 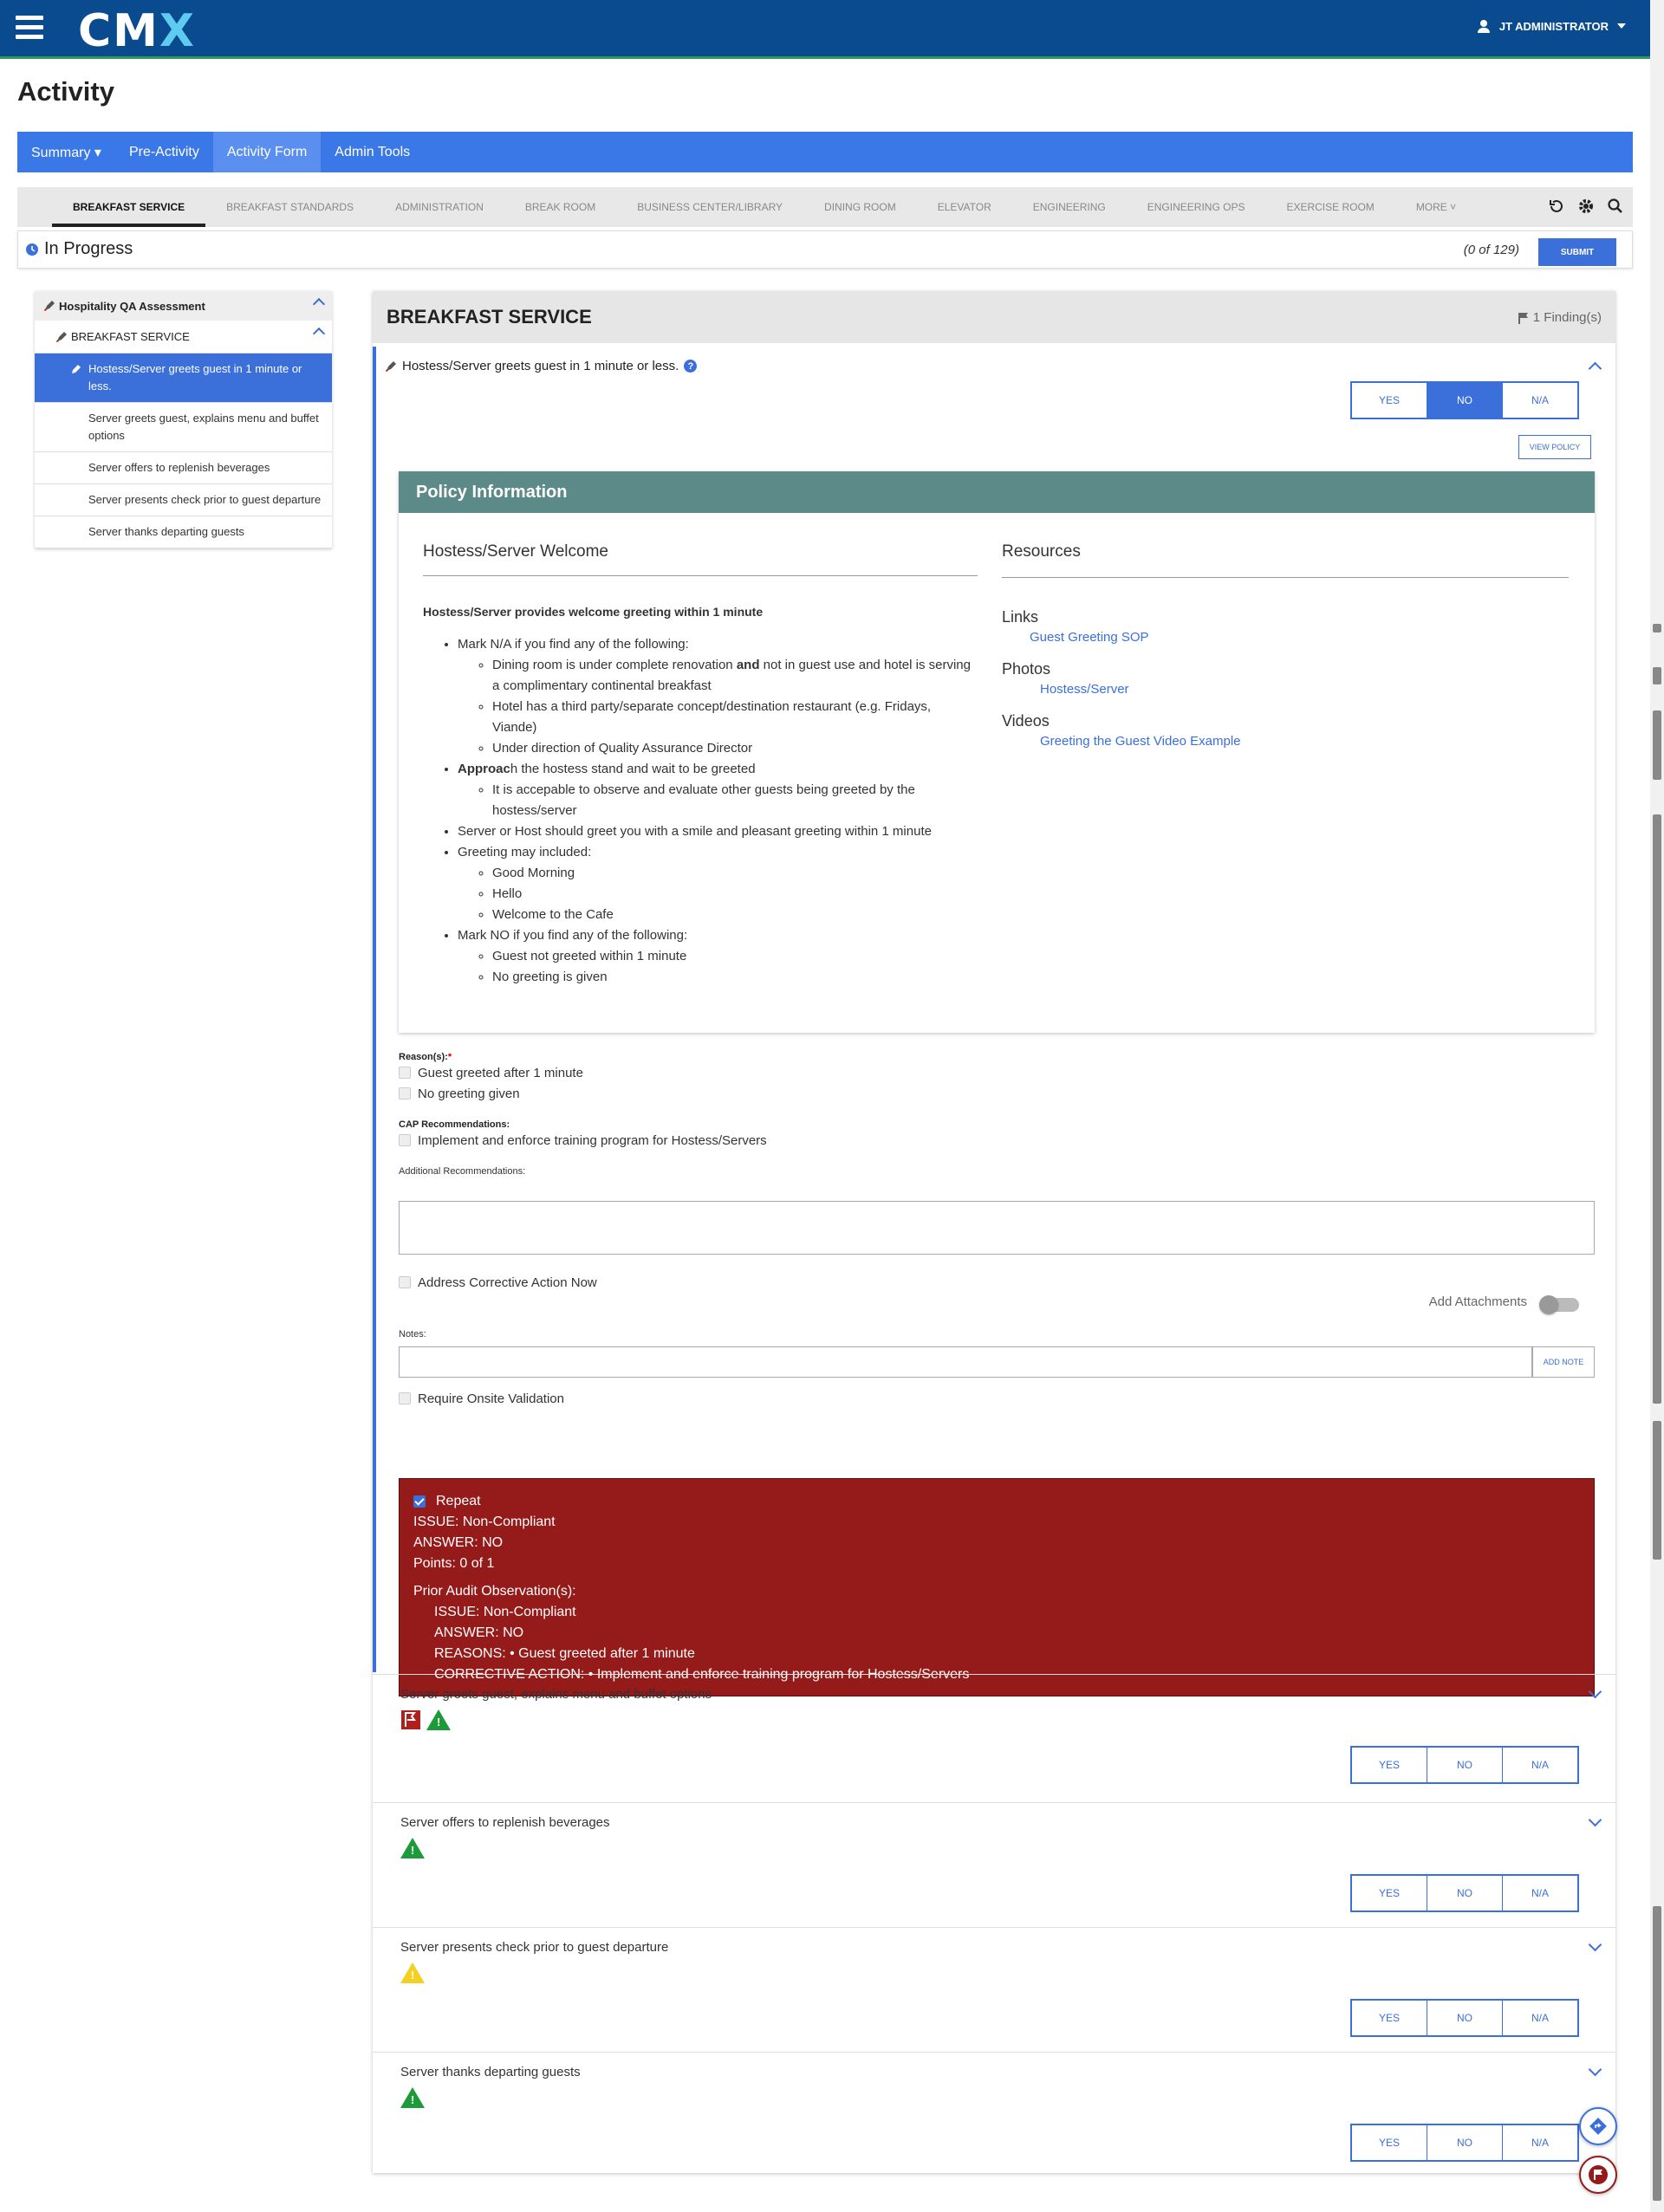 I want to click on tab-business-center: BUSINESS CENTER/LIBRARY, so click(x=709, y=207).